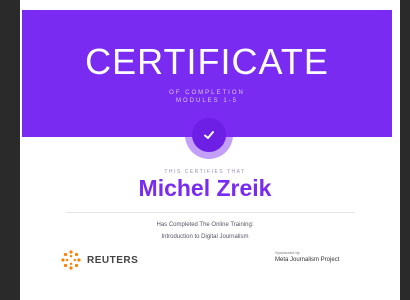 The image size is (410, 300). What do you see at coordinates (307, 260) in the screenshot?
I see `sponsor-name: Meta Journalism Project` at bounding box center [307, 260].